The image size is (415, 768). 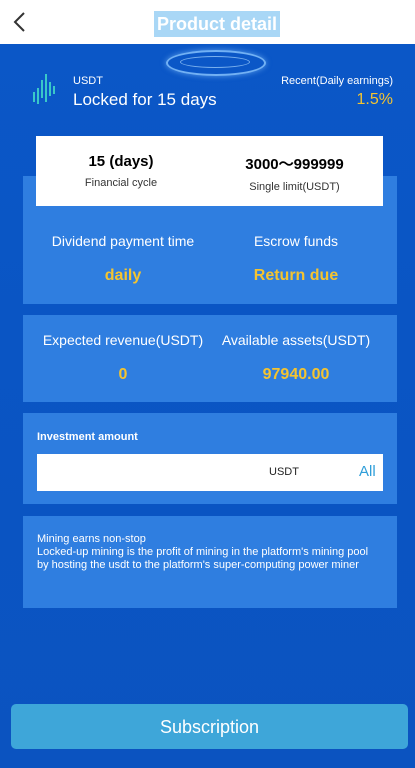 What do you see at coordinates (296, 340) in the screenshot?
I see `available-assets-label: Available assets(USDT)` at bounding box center [296, 340].